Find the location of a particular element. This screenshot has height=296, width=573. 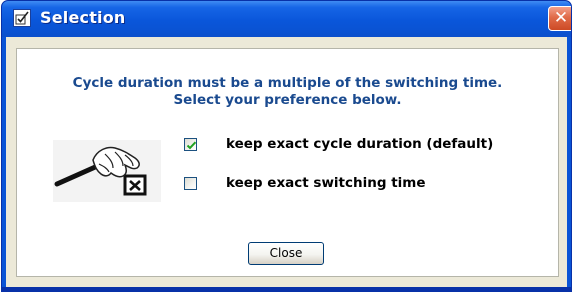

close-window-icon: ✕ is located at coordinates (559, 18).